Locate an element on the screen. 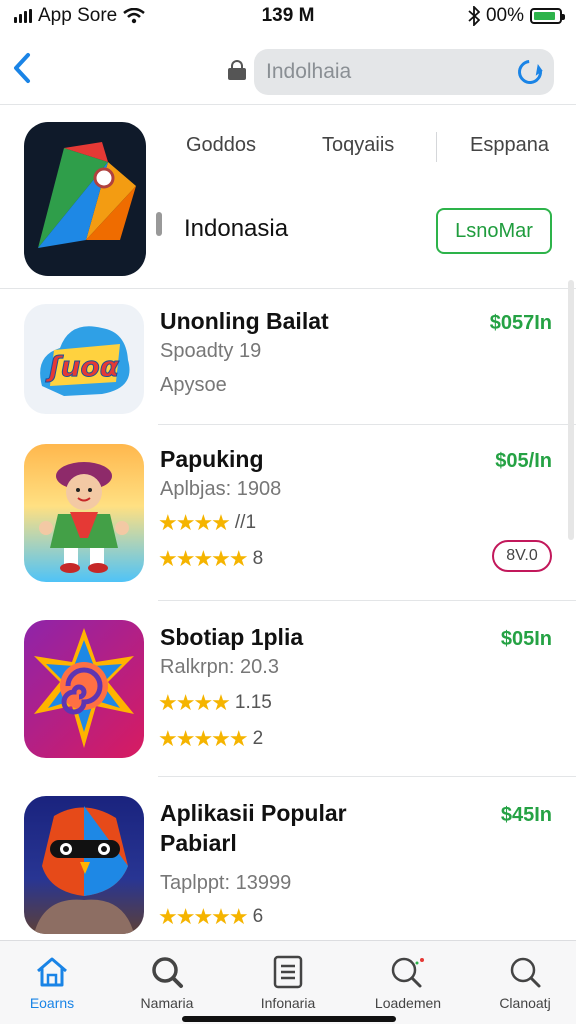 The image size is (576, 1024). signal-icon is located at coordinates (23, 16).